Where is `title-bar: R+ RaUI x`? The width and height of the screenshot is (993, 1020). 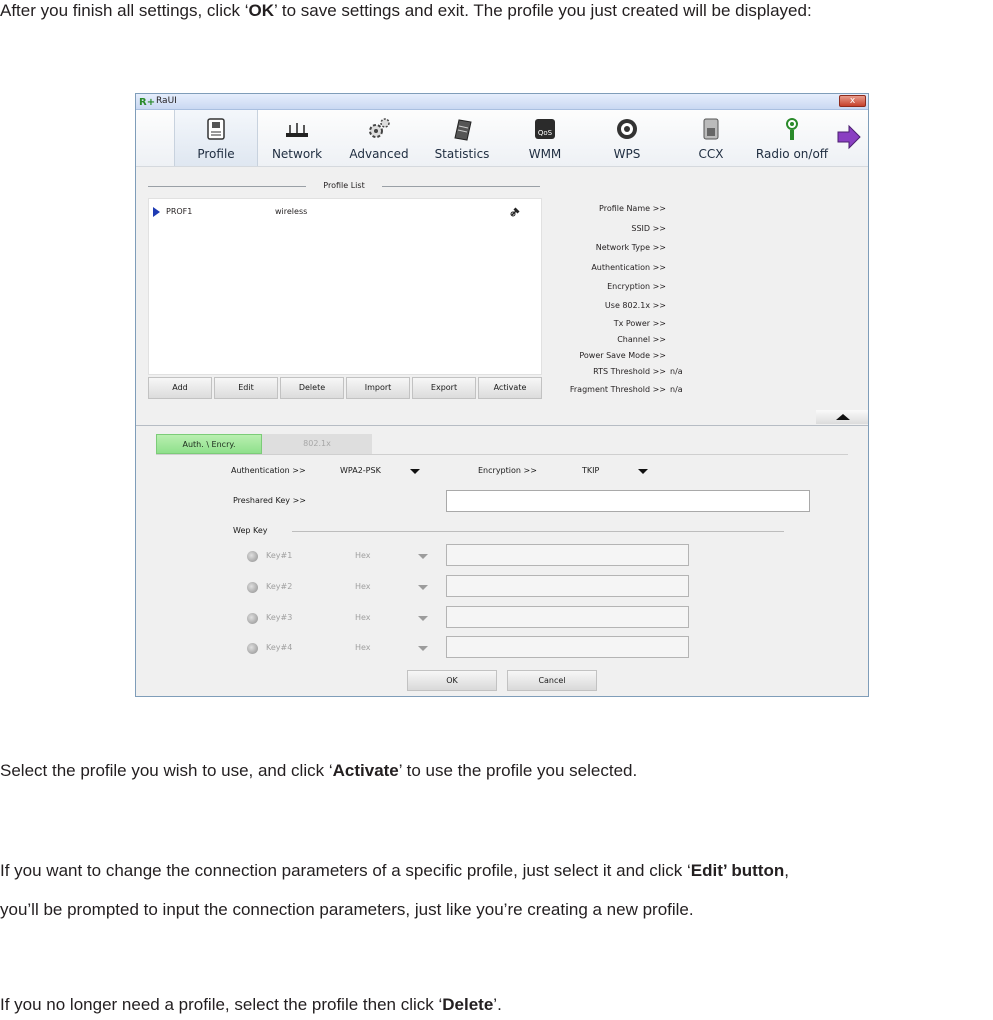 title-bar: R+ RaUI x is located at coordinates (502, 102).